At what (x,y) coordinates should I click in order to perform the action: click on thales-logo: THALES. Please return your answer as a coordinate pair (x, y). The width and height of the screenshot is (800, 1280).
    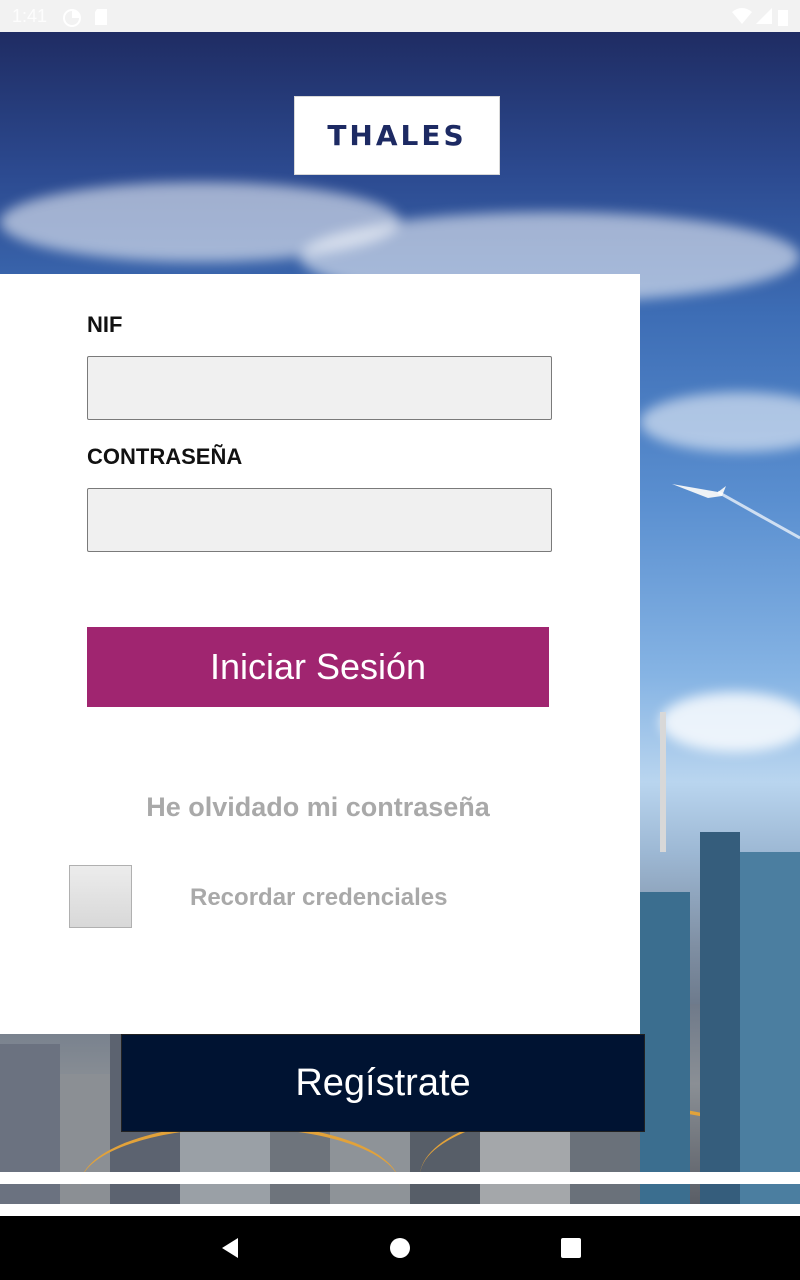
    Looking at the image, I should click on (397, 135).